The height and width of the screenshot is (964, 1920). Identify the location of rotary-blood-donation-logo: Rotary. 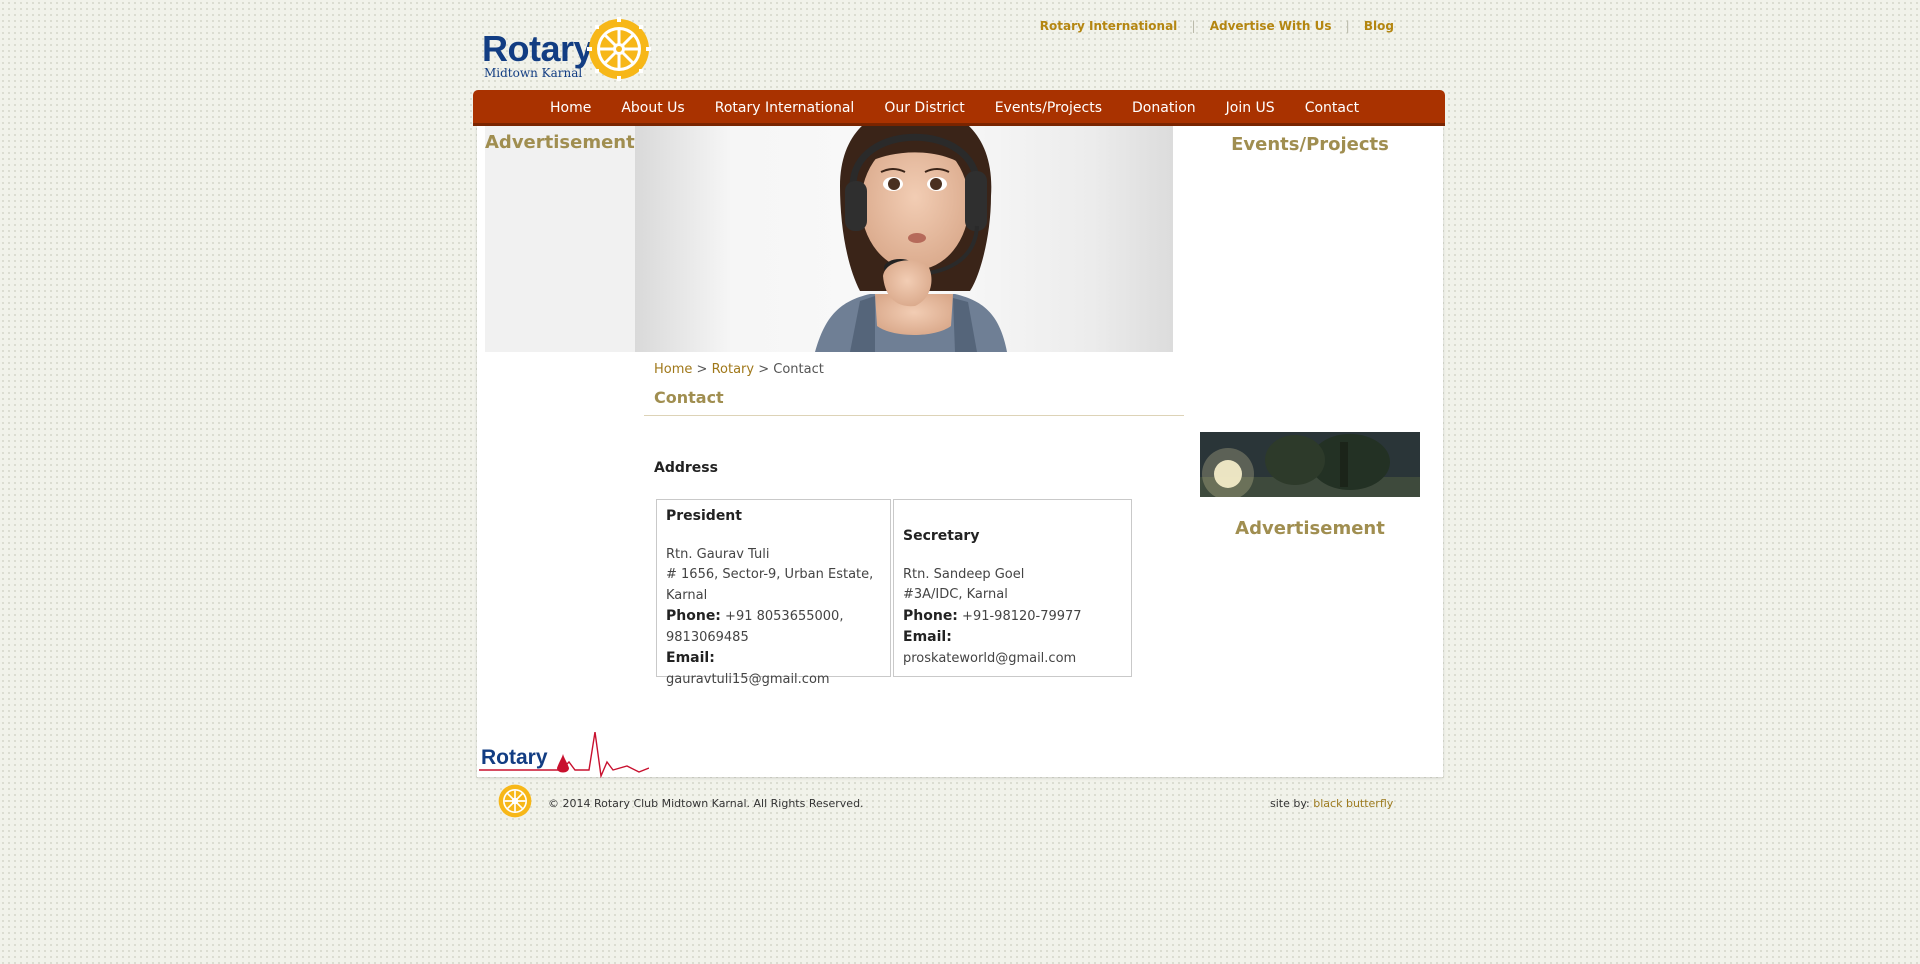
(564, 755).